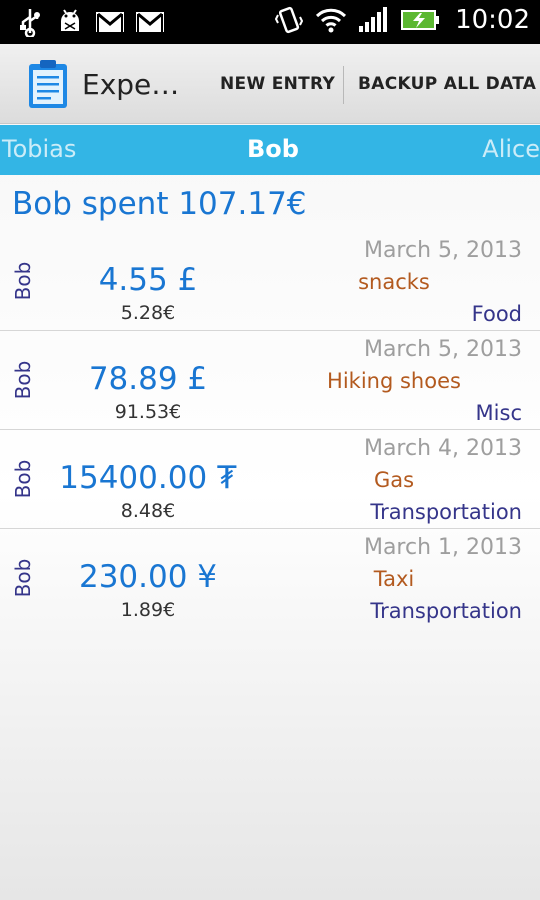 The height and width of the screenshot is (900, 540). What do you see at coordinates (148, 511) in the screenshot?
I see `entry-converted-amount: 8.48€` at bounding box center [148, 511].